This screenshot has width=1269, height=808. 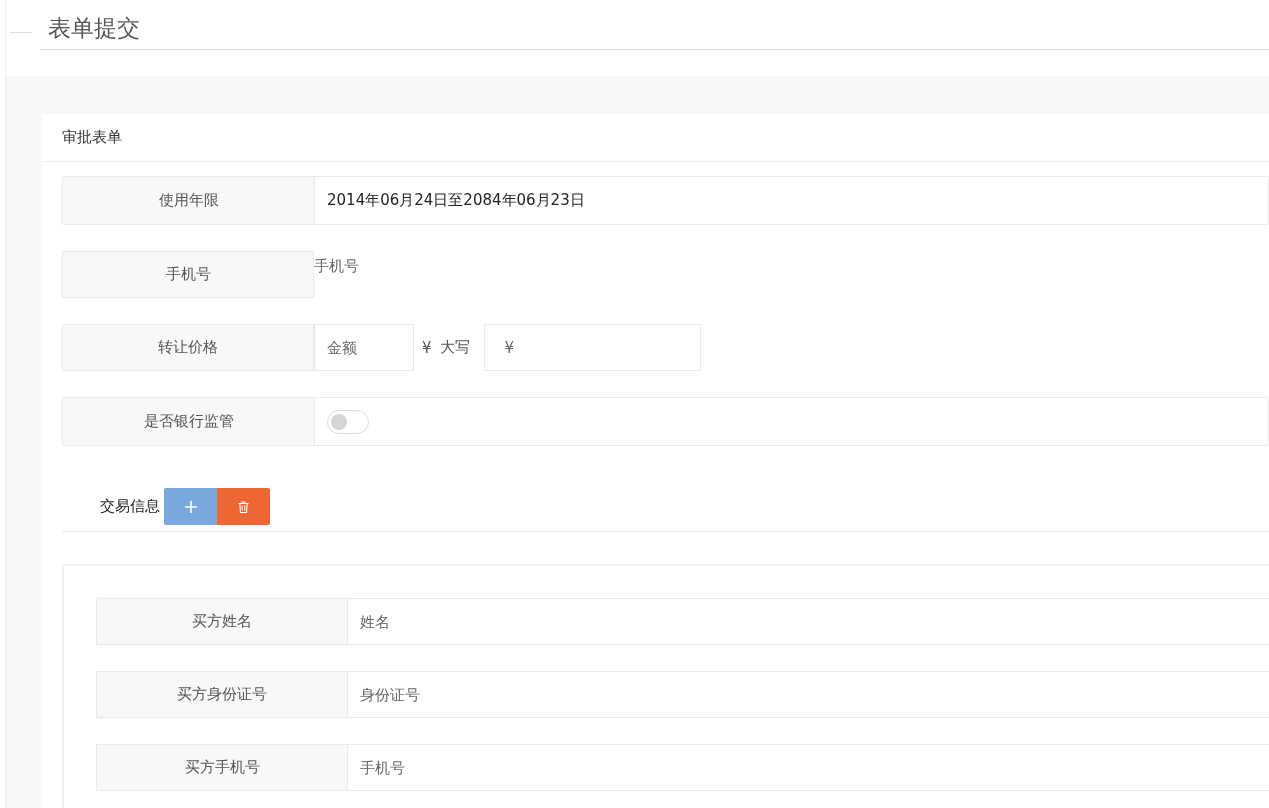 What do you see at coordinates (188, 274) in the screenshot?
I see `field-label: 手机号` at bounding box center [188, 274].